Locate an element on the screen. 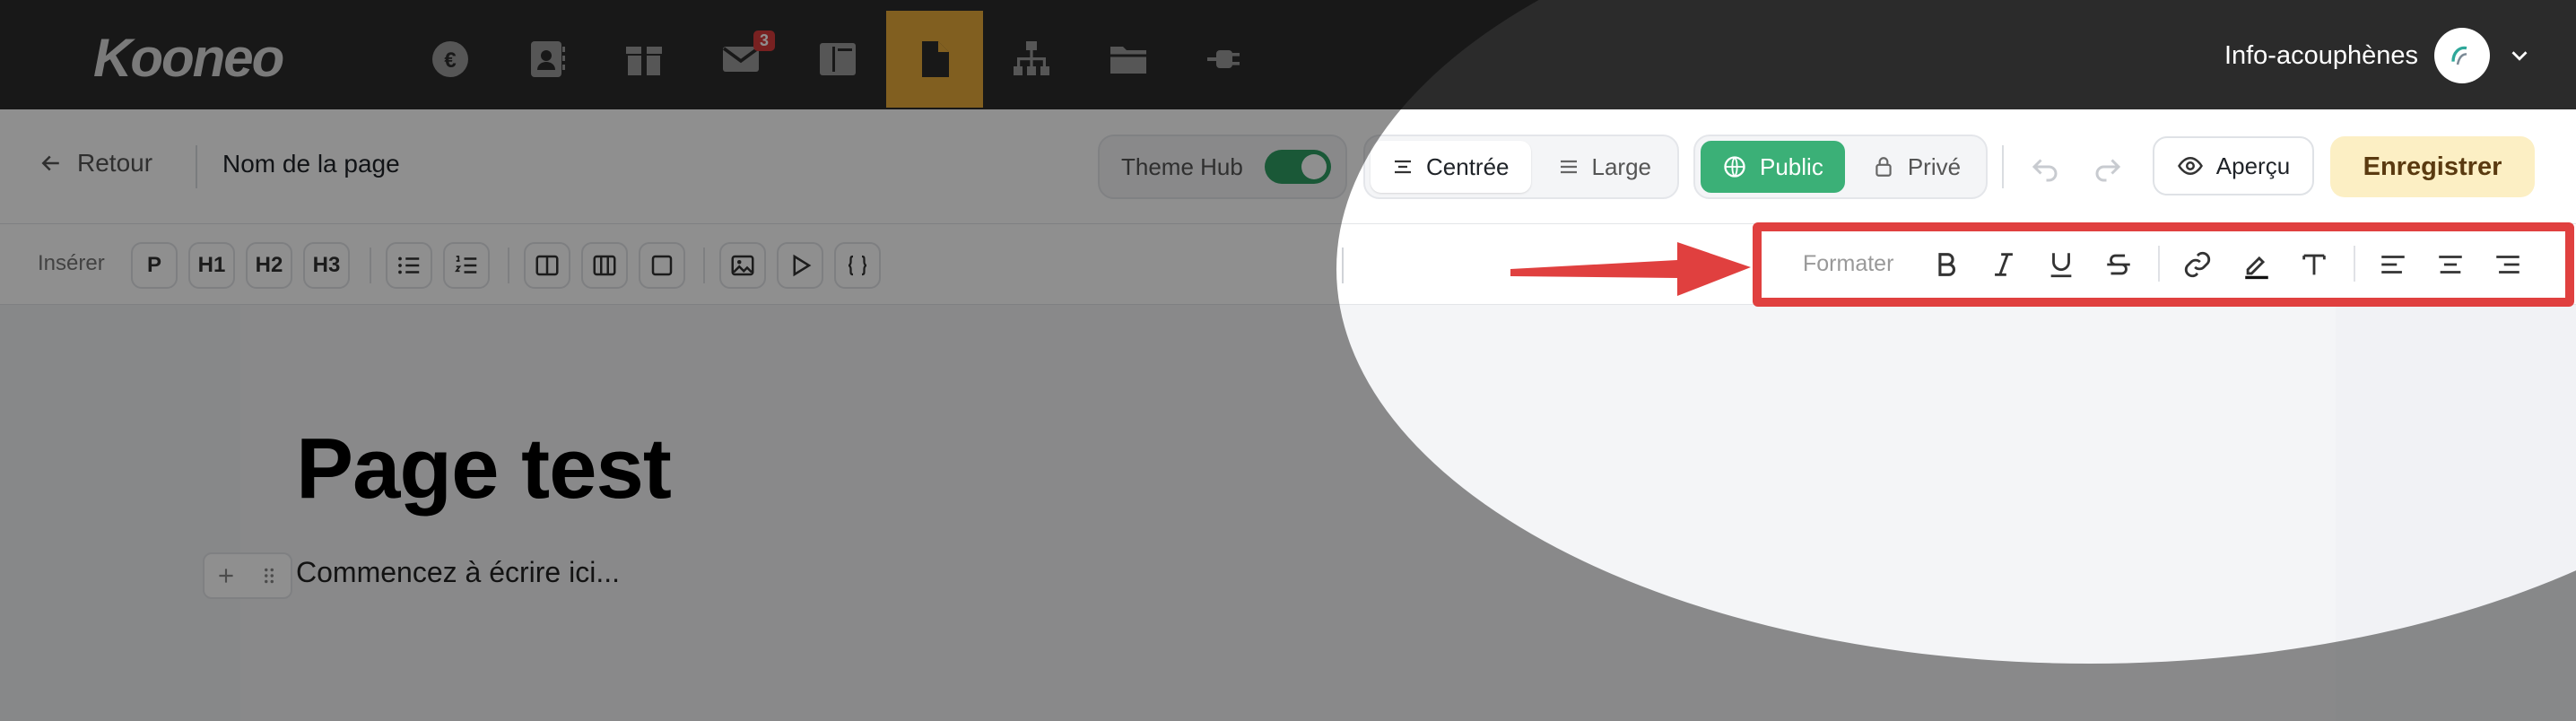 The width and height of the screenshot is (2576, 721). single-block-button is located at coordinates (662, 265).